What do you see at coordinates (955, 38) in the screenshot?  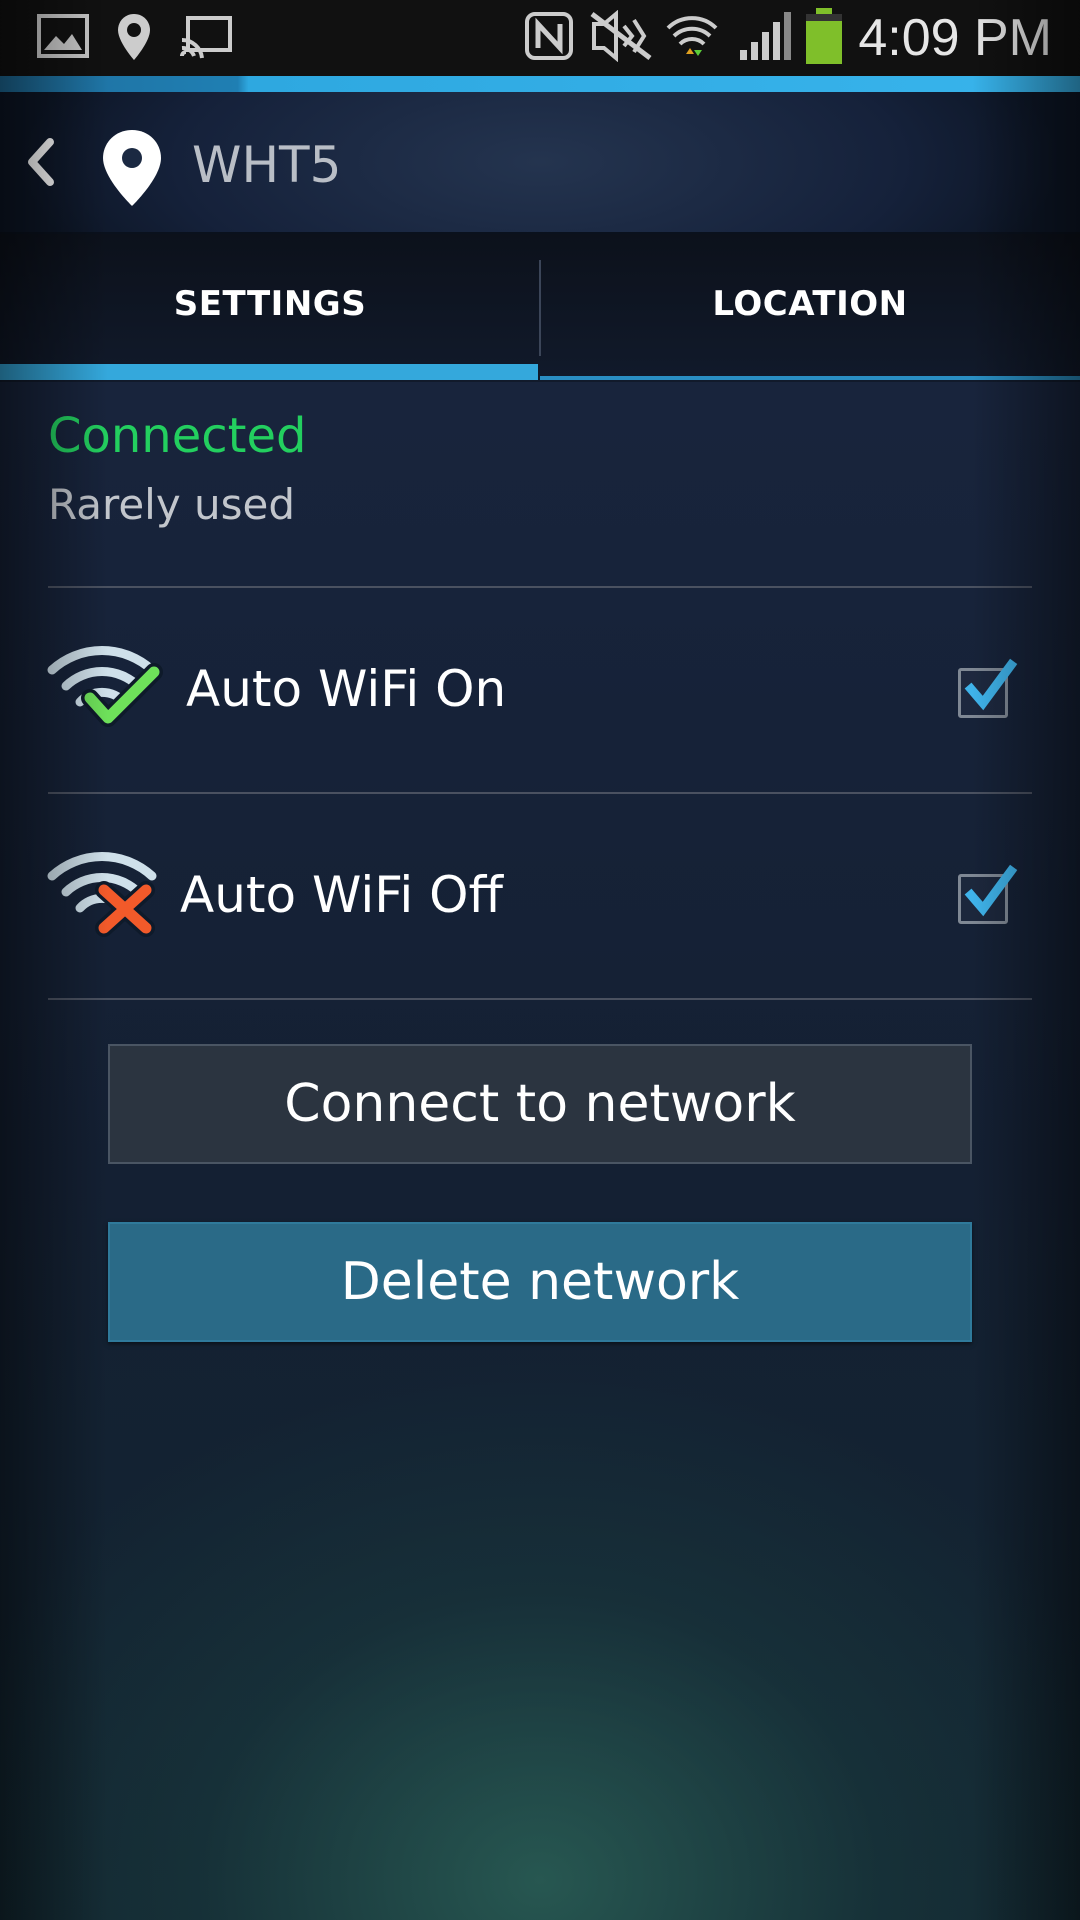 I see `status-time: 4:09 PM` at bounding box center [955, 38].